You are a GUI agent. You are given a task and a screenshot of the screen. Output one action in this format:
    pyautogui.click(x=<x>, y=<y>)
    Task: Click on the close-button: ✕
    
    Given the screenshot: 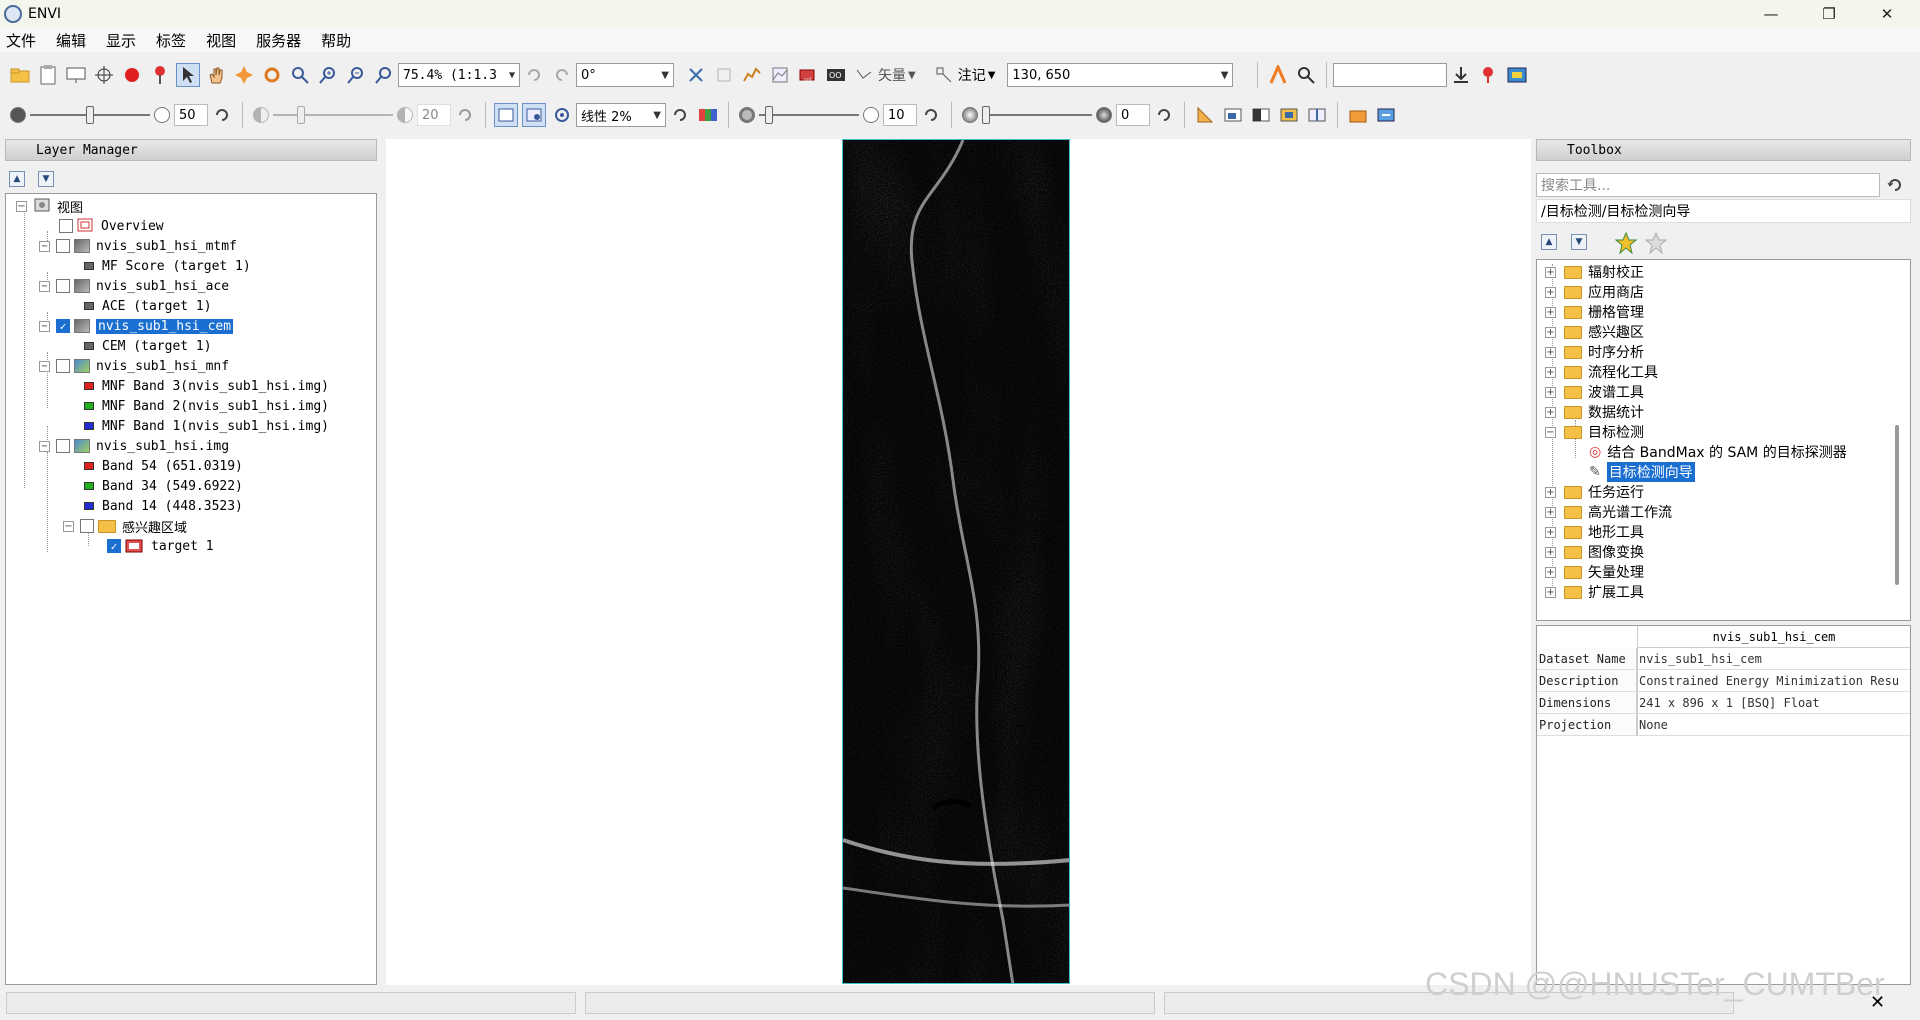 What is the action you would take?
    pyautogui.click(x=1887, y=14)
    